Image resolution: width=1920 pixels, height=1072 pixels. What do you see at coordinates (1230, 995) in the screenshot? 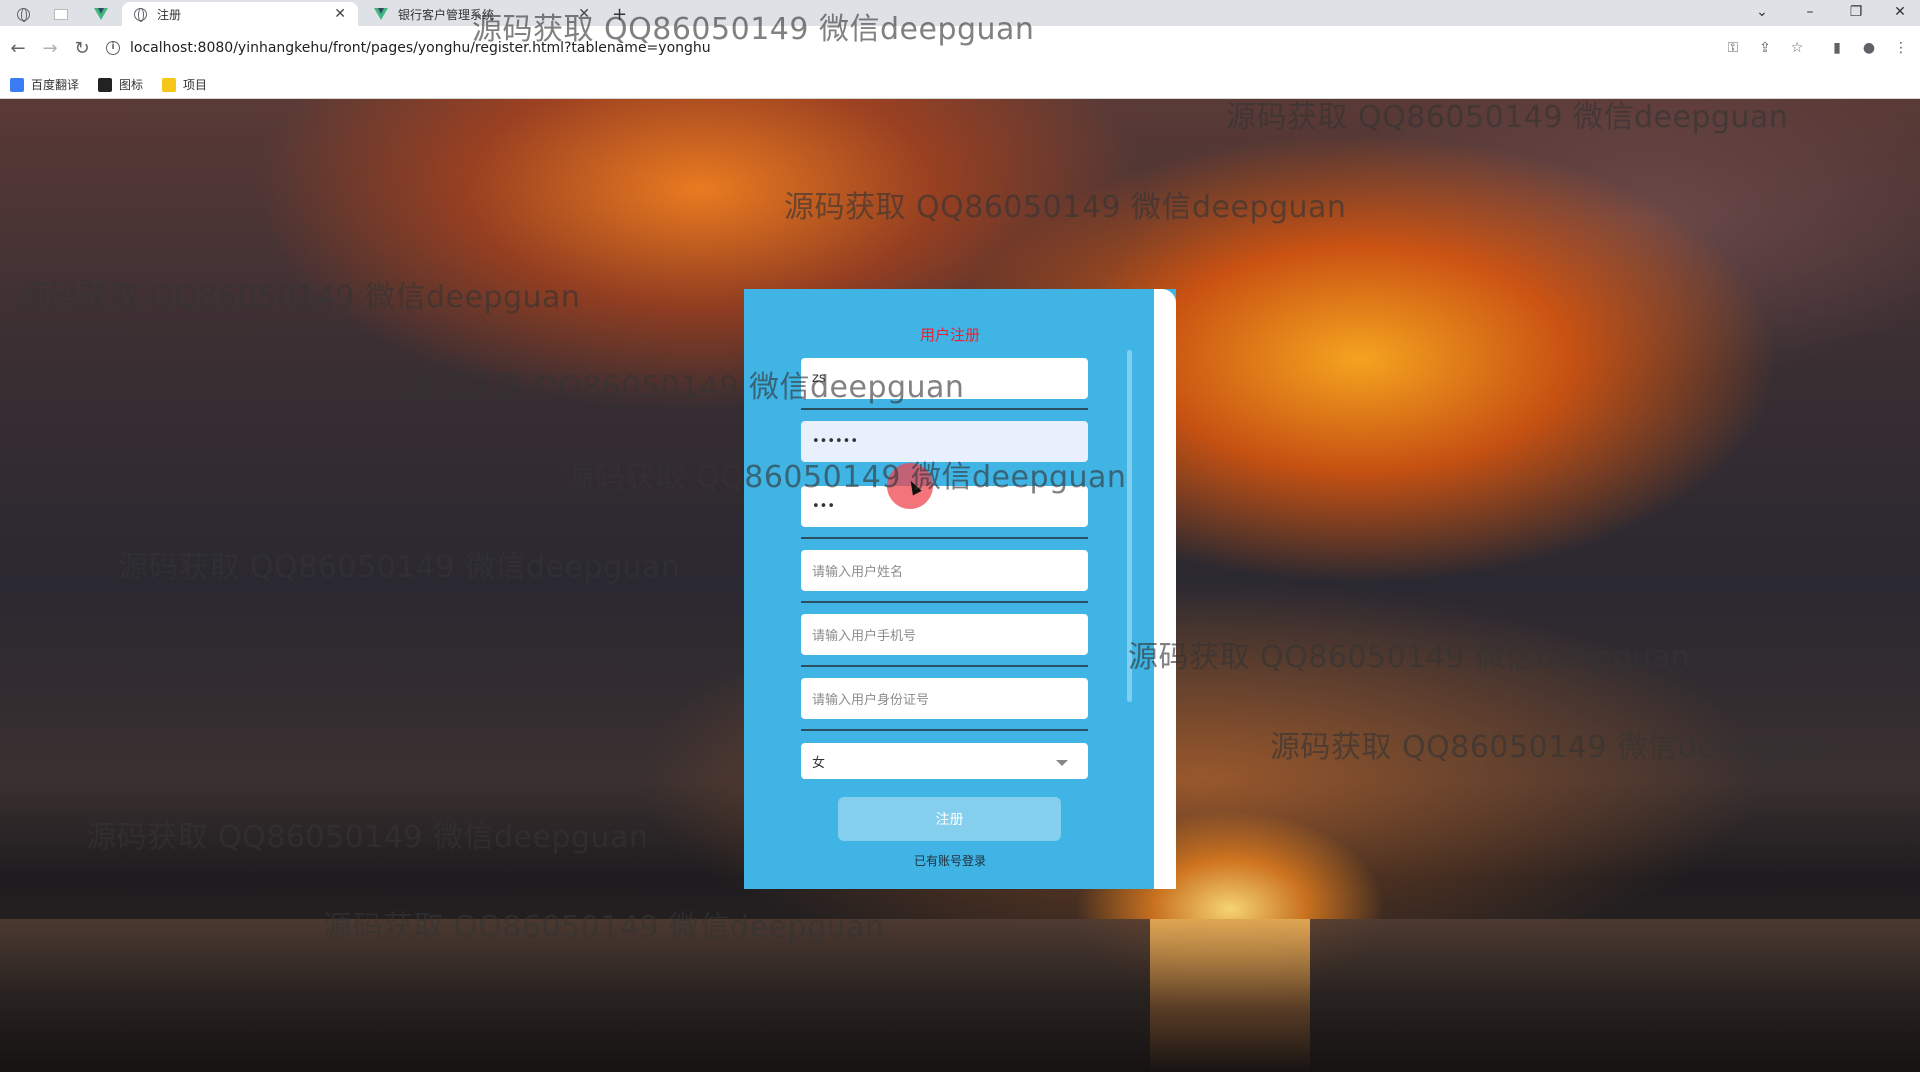
I see `sun-glint` at bounding box center [1230, 995].